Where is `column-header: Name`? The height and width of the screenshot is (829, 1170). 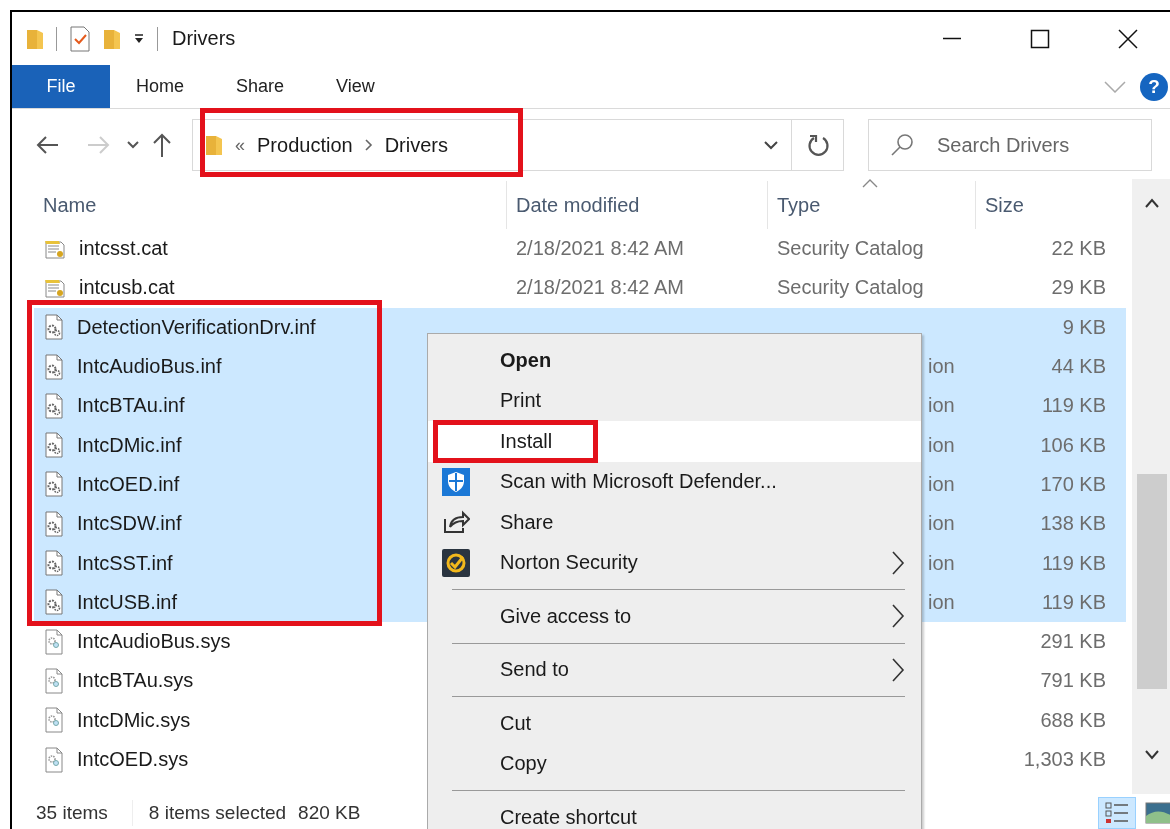
column-header: Name is located at coordinates (270, 205).